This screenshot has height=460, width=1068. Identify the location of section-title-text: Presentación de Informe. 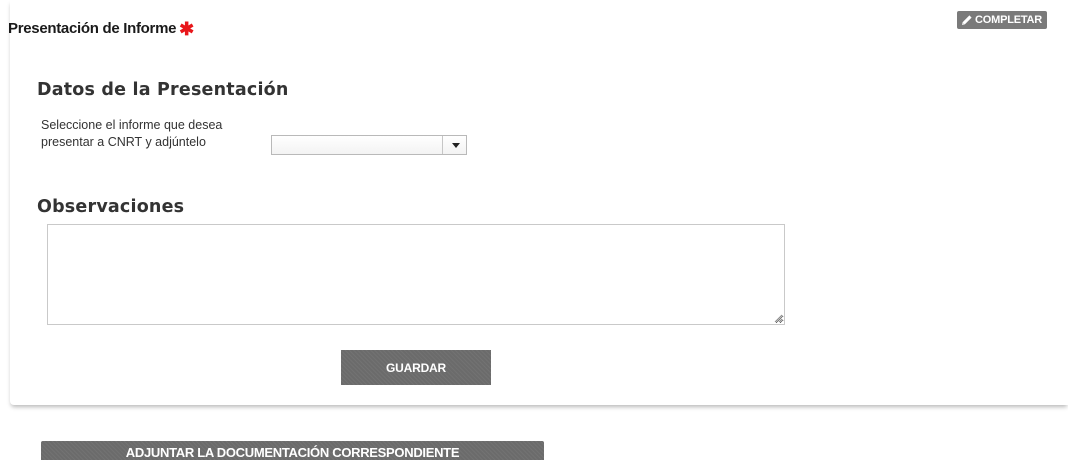
(92, 28).